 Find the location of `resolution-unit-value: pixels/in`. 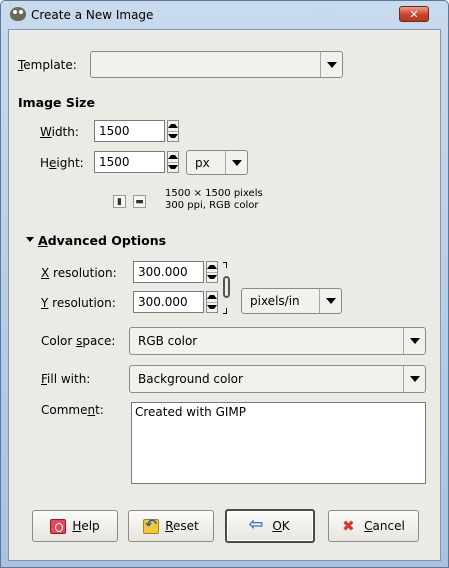

resolution-unit-value: pixels/in is located at coordinates (275, 301).